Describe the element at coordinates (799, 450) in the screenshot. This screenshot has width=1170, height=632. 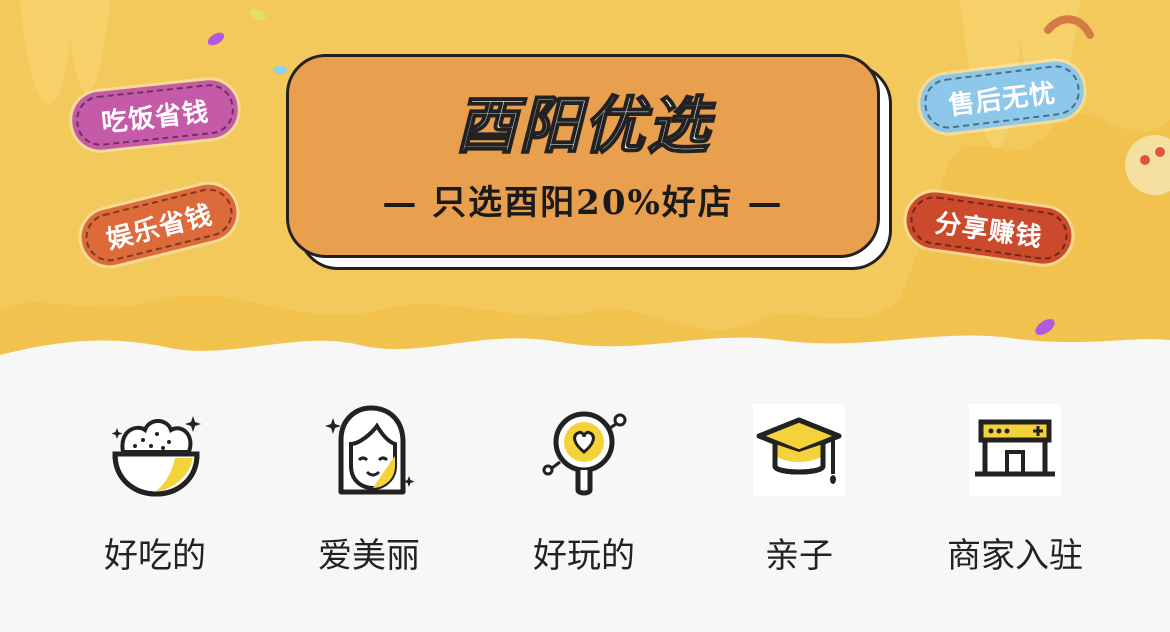
I see `graduation-cap-icon` at that location.